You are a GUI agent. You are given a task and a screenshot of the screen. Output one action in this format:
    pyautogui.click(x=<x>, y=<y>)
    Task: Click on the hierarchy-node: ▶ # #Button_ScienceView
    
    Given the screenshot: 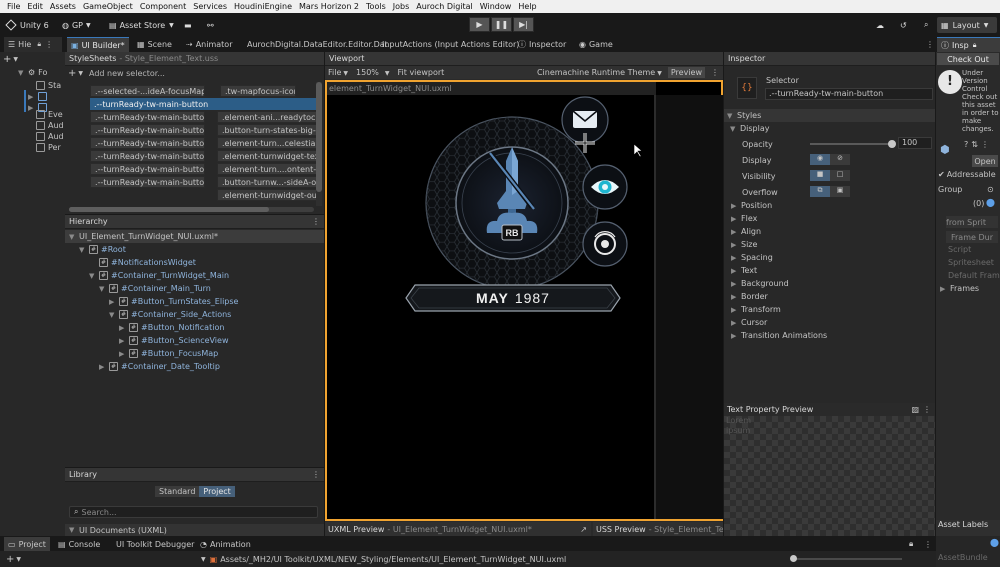 What is the action you would take?
    pyautogui.click(x=174, y=340)
    